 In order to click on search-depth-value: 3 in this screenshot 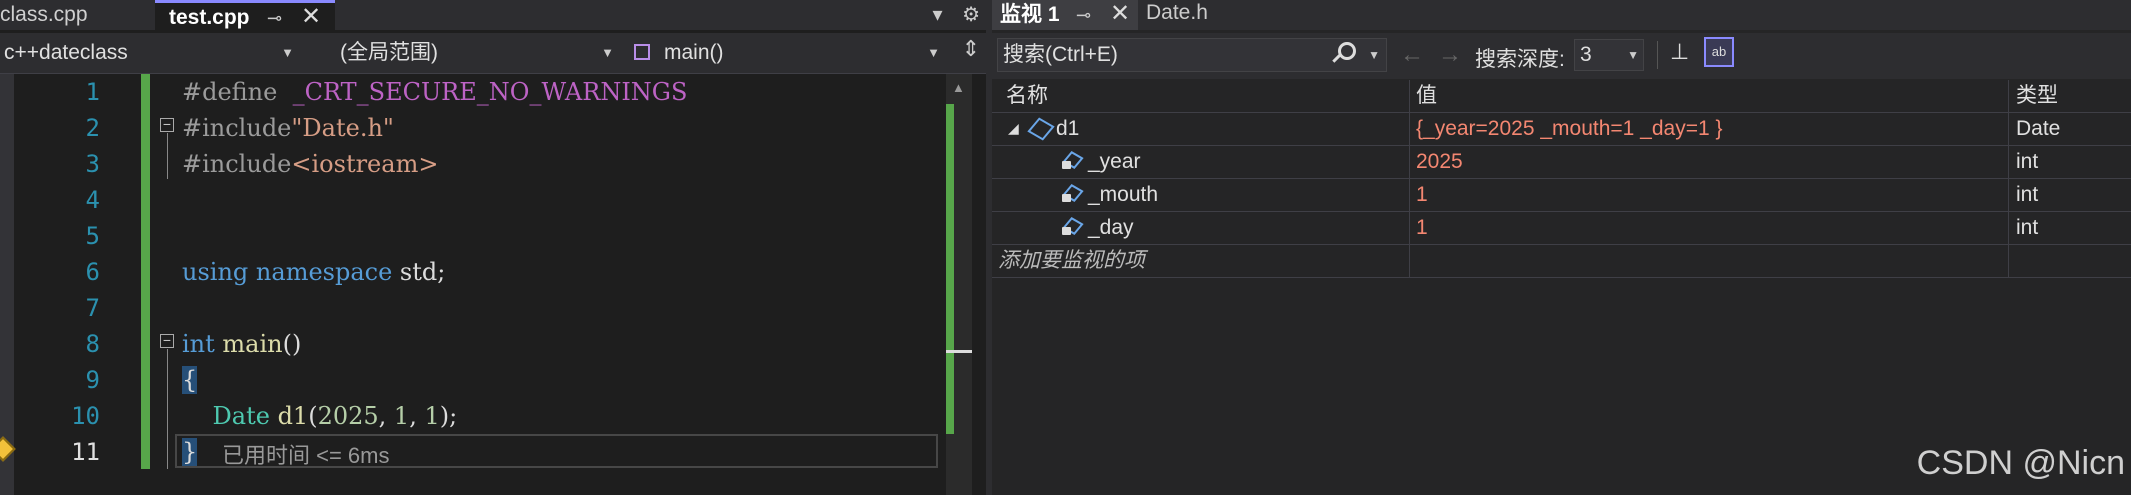, I will do `click(1586, 54)`.